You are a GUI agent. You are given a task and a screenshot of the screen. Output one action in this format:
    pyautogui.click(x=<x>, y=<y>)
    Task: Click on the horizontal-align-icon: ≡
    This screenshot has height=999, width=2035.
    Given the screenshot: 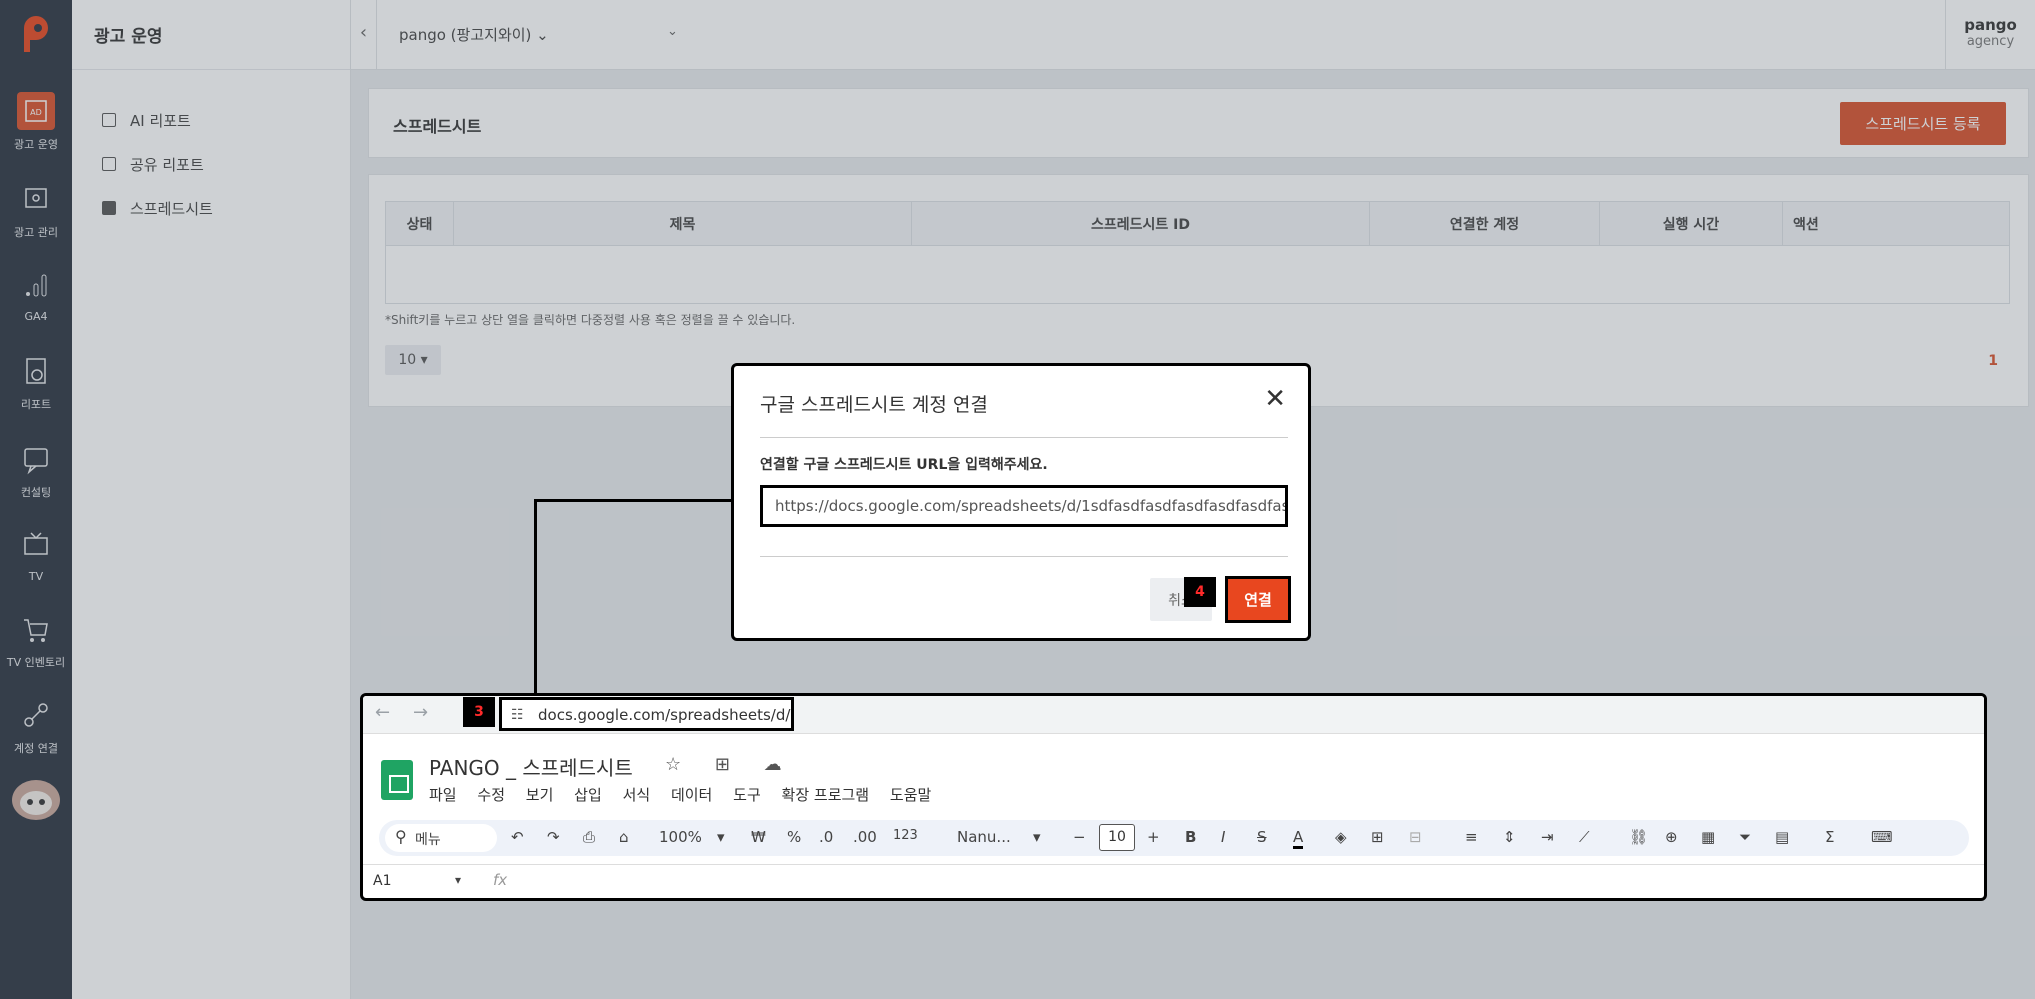 What is the action you would take?
    pyautogui.click(x=1471, y=837)
    